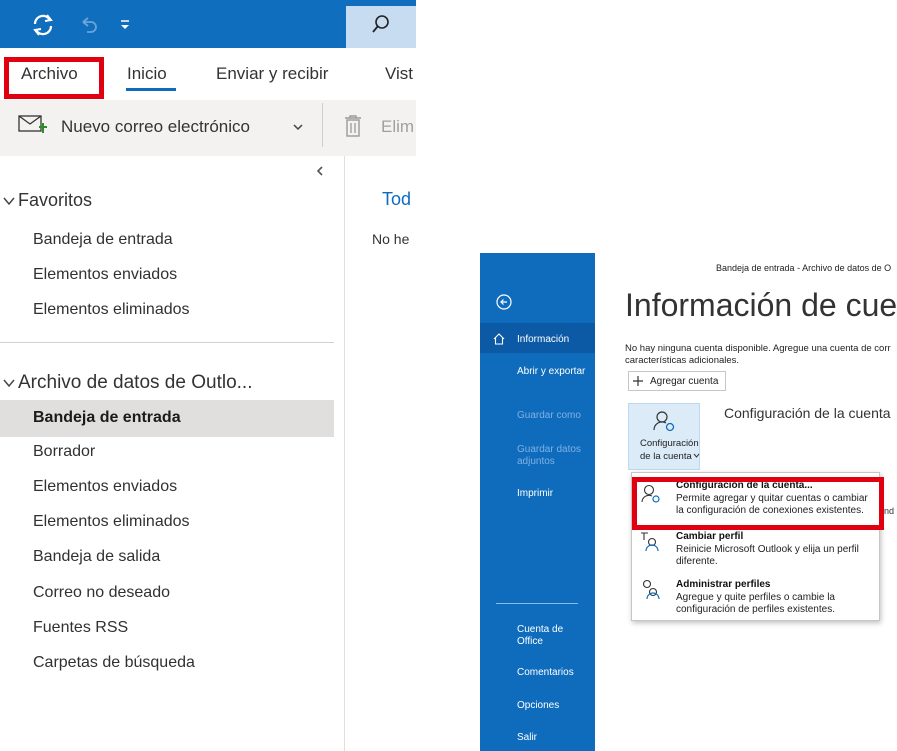 Image resolution: width=897 pixels, height=751 pixels. I want to click on sidebar-item-guardar-adjuntos: Guardar datos, so click(549, 449).